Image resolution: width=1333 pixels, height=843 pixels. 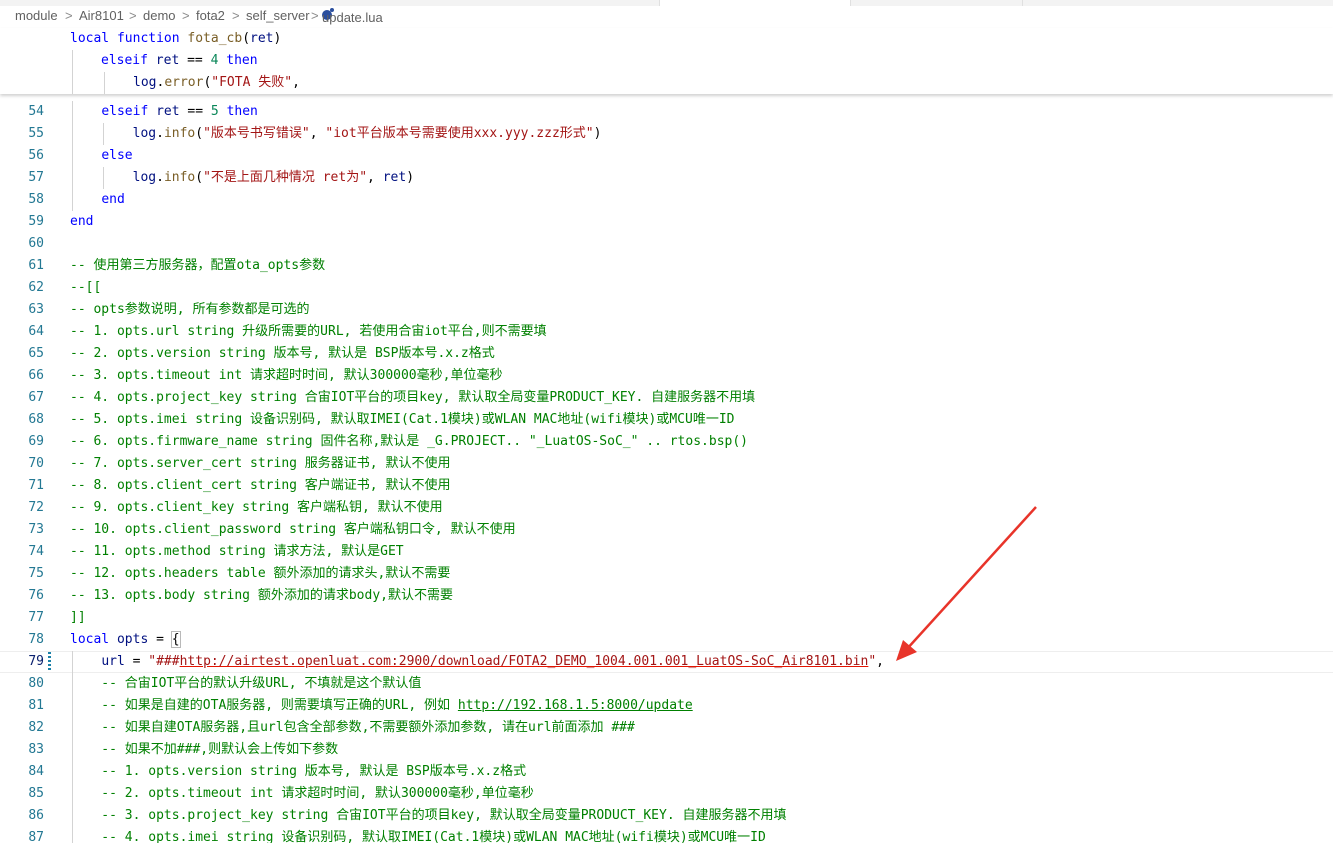 I want to click on function-name: error, so click(x=184, y=82).